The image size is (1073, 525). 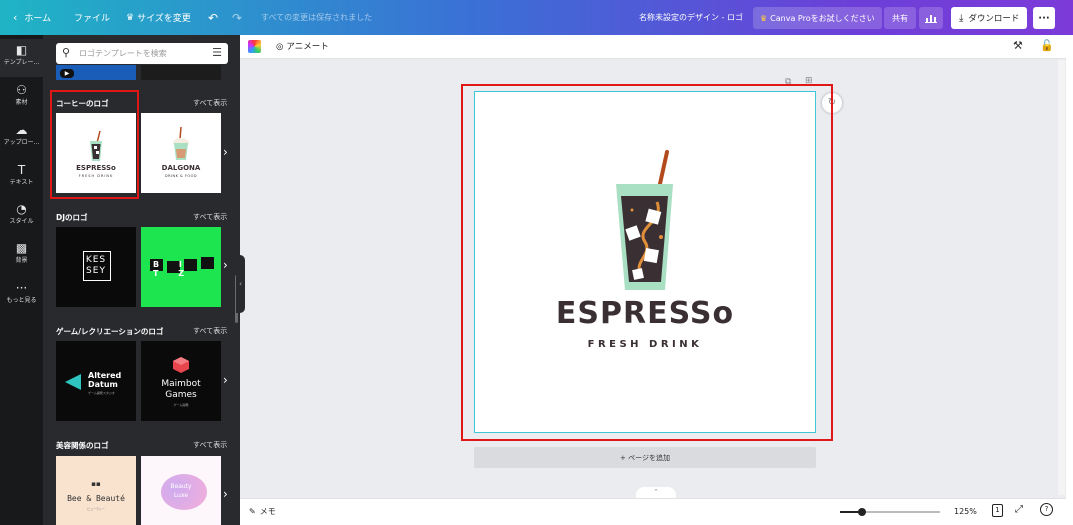 What do you see at coordinates (961, 18) in the screenshot?
I see `download-icon: ⤓` at bounding box center [961, 18].